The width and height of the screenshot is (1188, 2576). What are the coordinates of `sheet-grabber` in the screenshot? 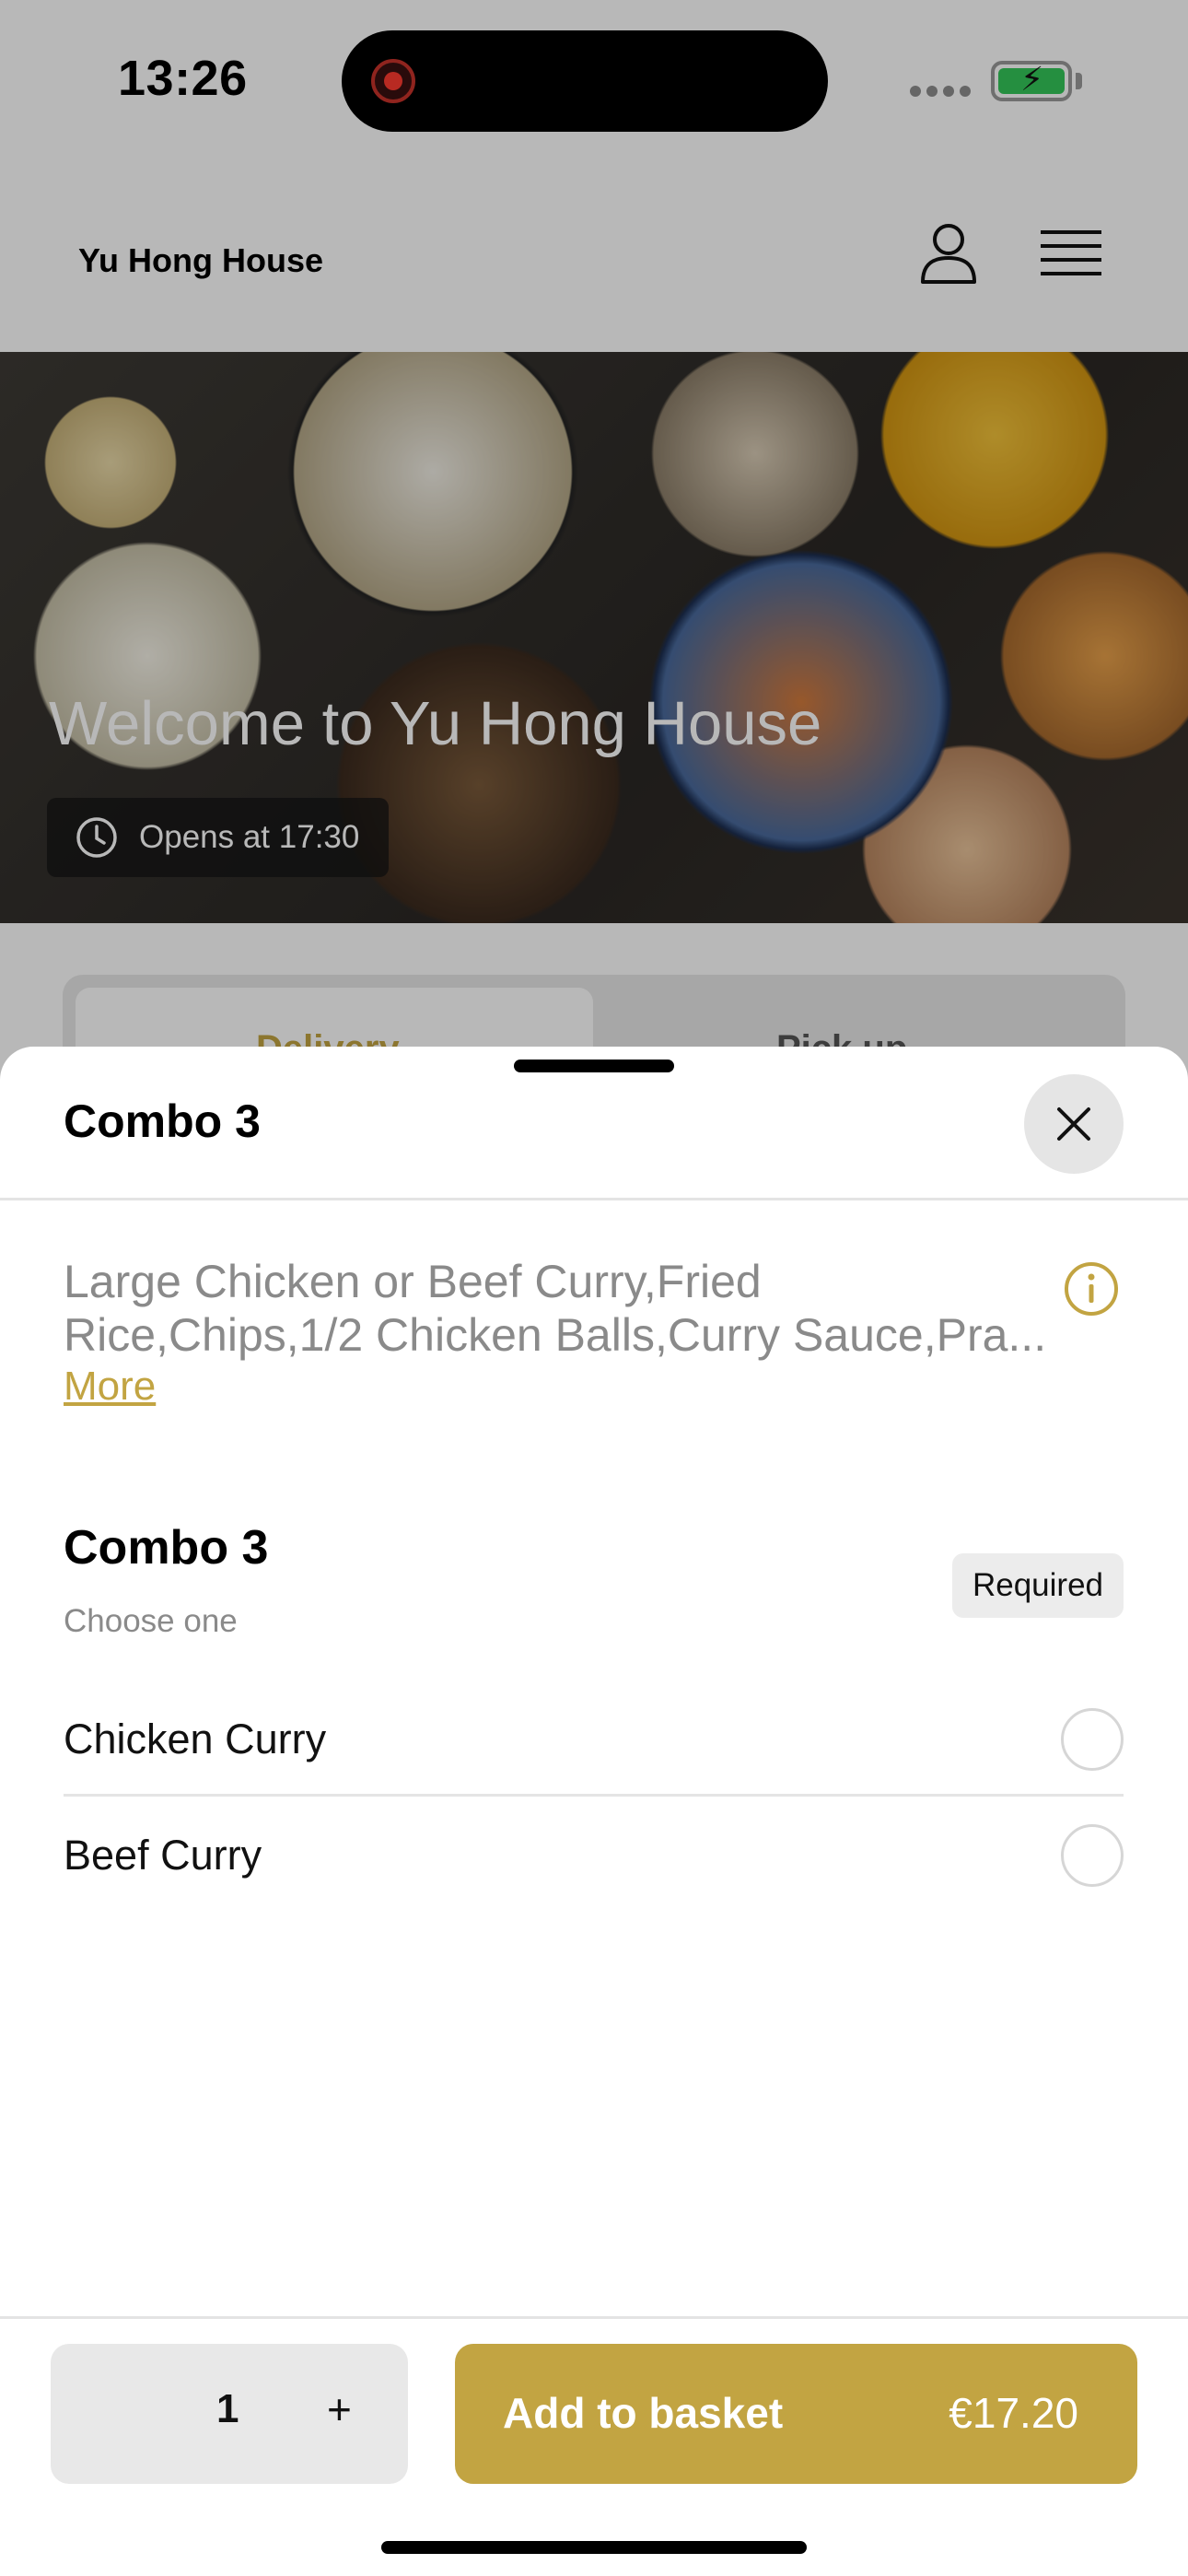 It's located at (594, 1066).